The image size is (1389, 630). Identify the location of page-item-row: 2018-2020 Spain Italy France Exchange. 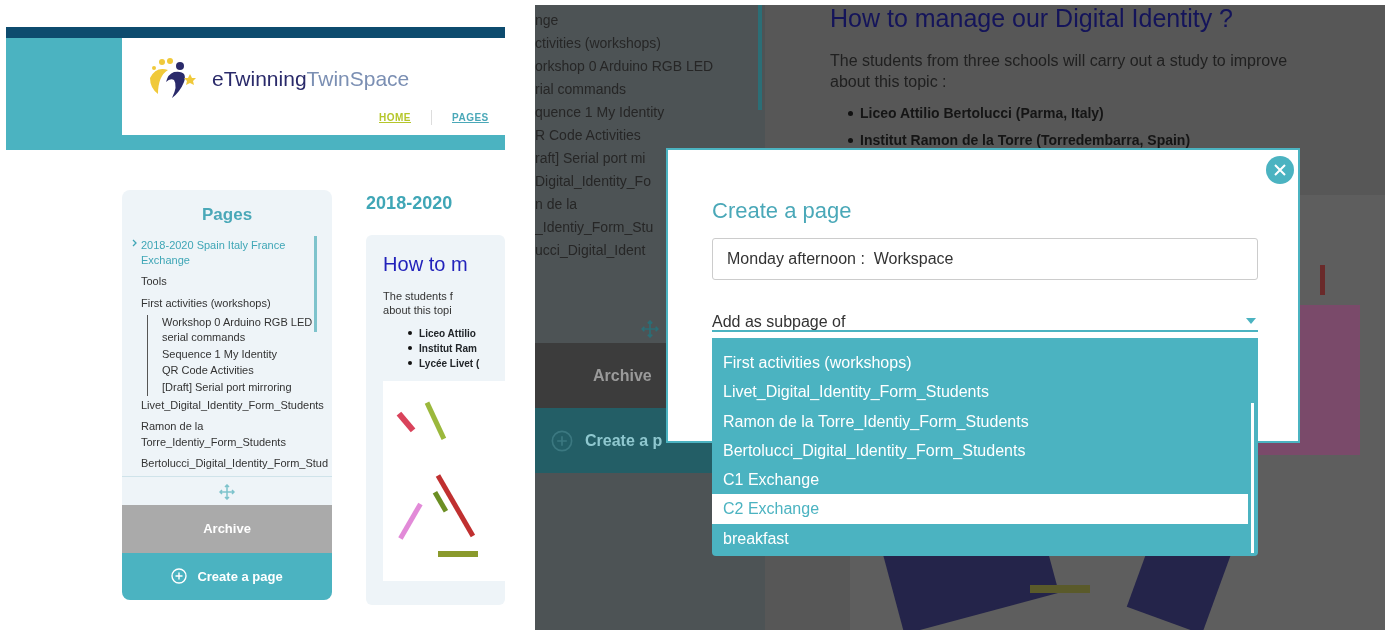
(232, 254).